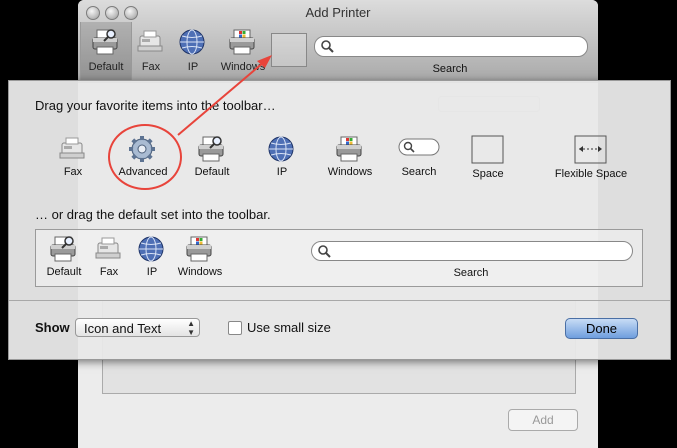  Describe the element at coordinates (123, 328) in the screenshot. I see `show-select-value: Icon and Text` at that location.